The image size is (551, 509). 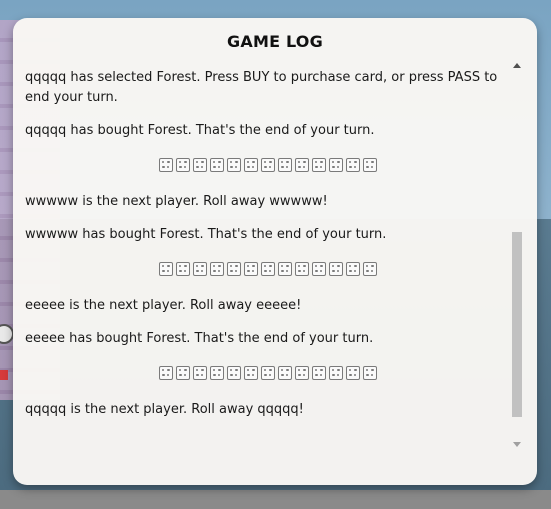 What do you see at coordinates (275, 499) in the screenshot?
I see `board-bottom-edge` at bounding box center [275, 499].